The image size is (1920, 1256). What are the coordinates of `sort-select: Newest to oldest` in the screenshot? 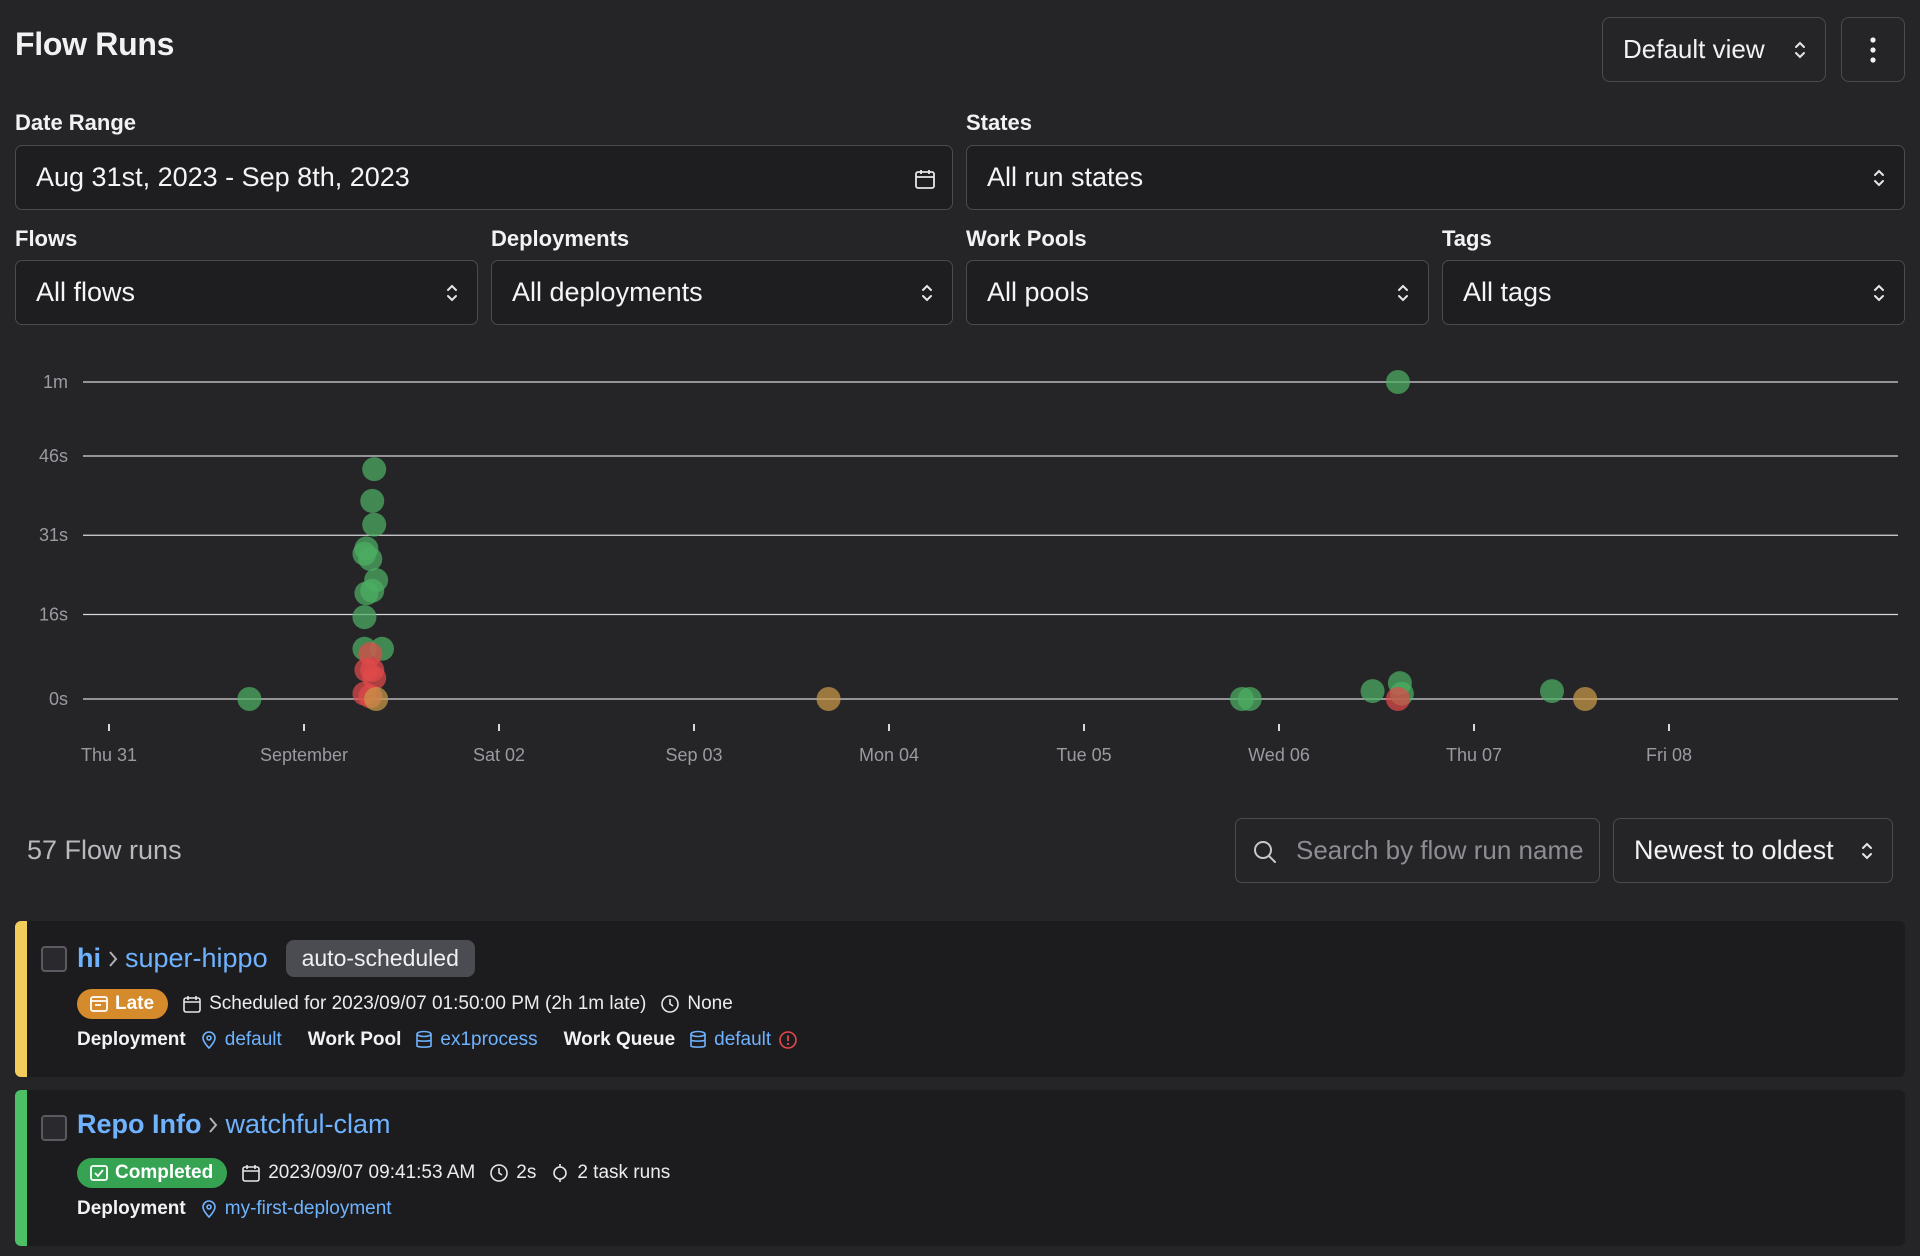 It's located at (1753, 850).